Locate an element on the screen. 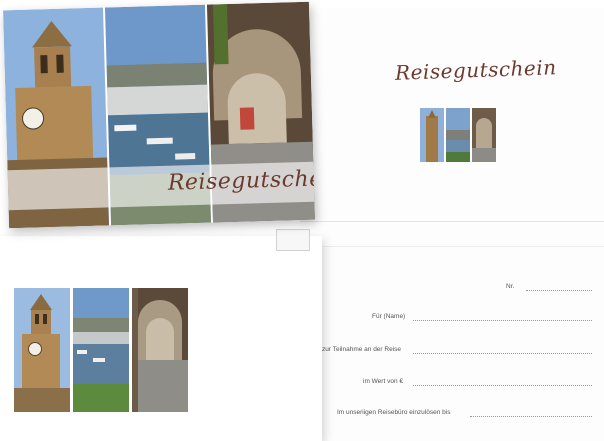  back-harbor-photo is located at coordinates (101, 350).